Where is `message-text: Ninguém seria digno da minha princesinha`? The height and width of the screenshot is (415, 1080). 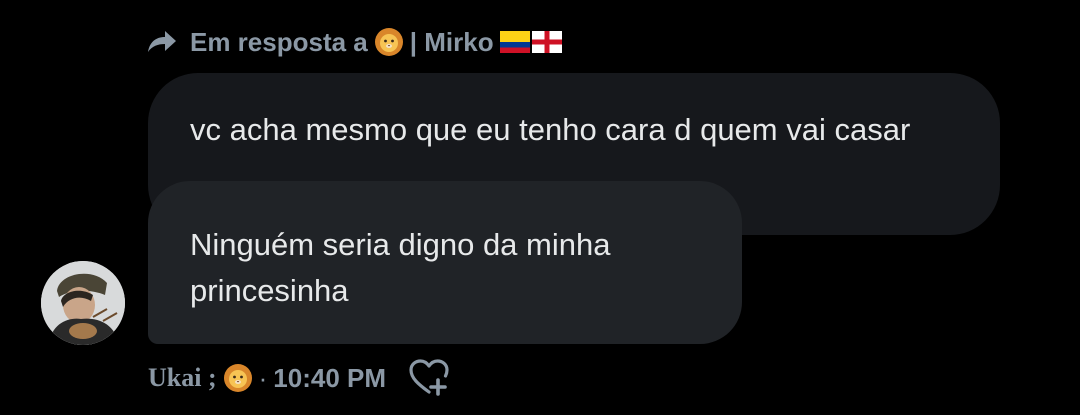 message-text: Ninguém seria digno da minha princesinha is located at coordinates (400, 267).